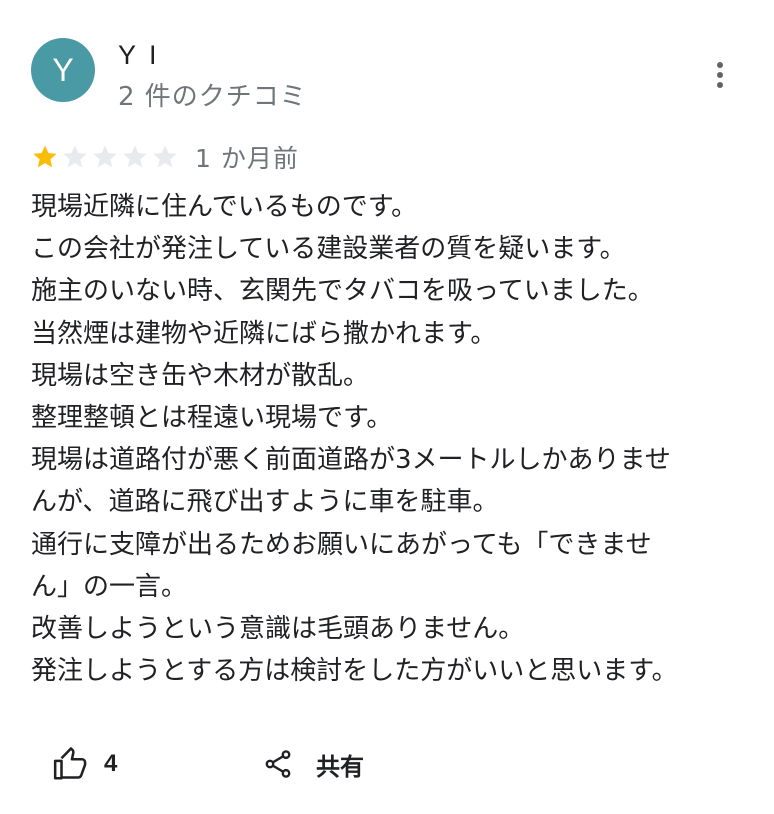 The height and width of the screenshot is (814, 774). I want to click on review-text-line: 当然煙は建物や近隣にばら撒かれます。, so click(264, 333).